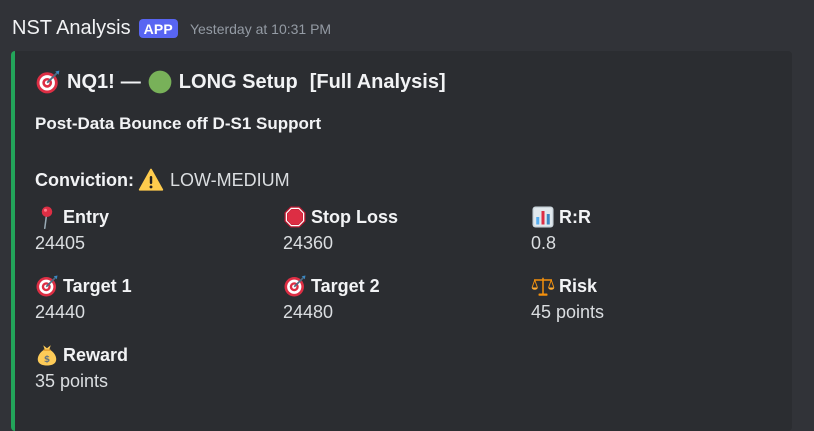  I want to click on field-entry: Entry 24405, so click(155, 228).